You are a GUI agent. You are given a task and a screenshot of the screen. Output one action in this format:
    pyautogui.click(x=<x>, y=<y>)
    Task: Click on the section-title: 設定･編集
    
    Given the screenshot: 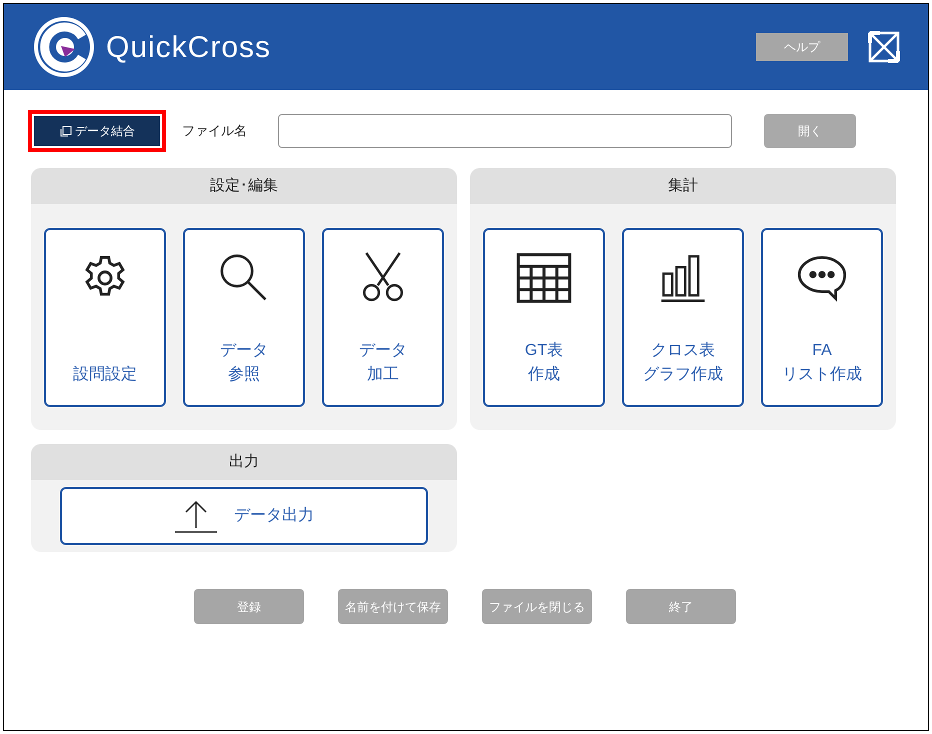 What is the action you would take?
    pyautogui.click(x=244, y=186)
    